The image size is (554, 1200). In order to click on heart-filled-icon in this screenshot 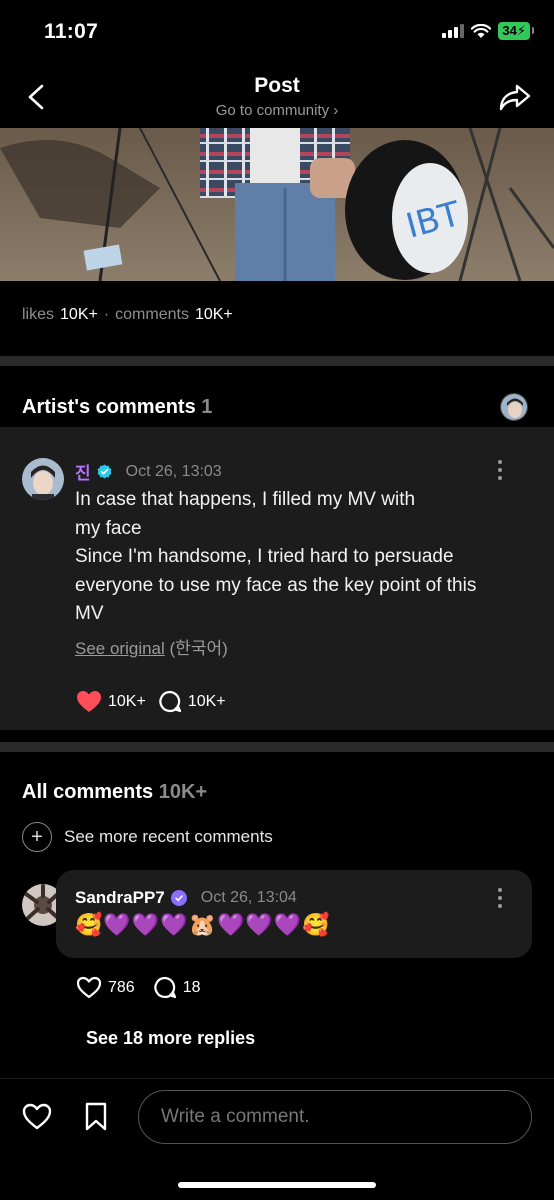, I will do `click(89, 701)`.